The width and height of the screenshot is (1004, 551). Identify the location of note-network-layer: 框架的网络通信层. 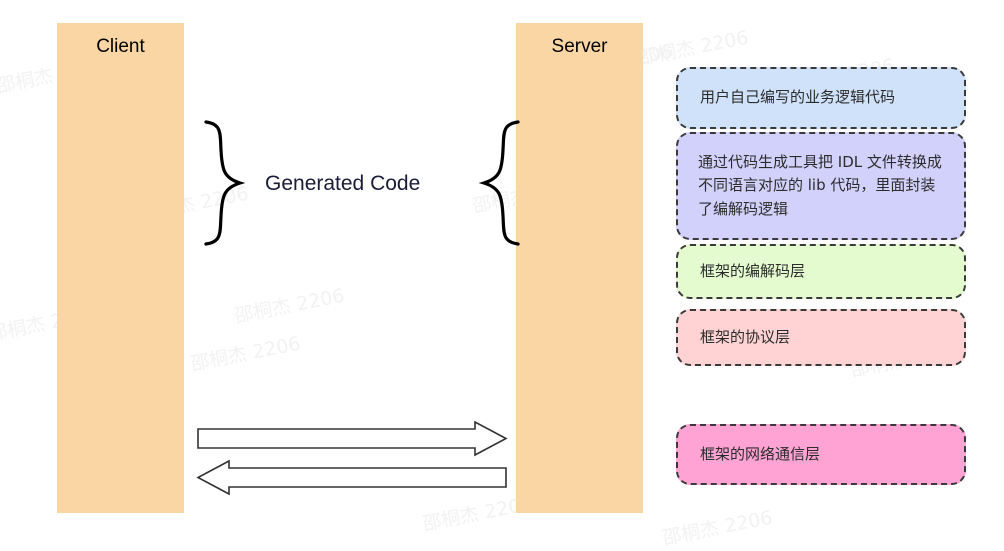
(821, 454).